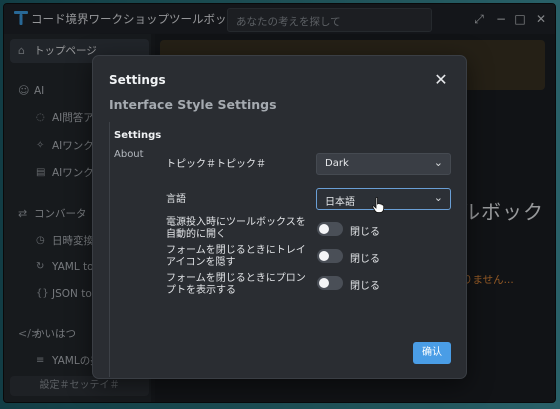 This screenshot has height=409, width=560. I want to click on dialog-nav-divider, so click(109, 249).